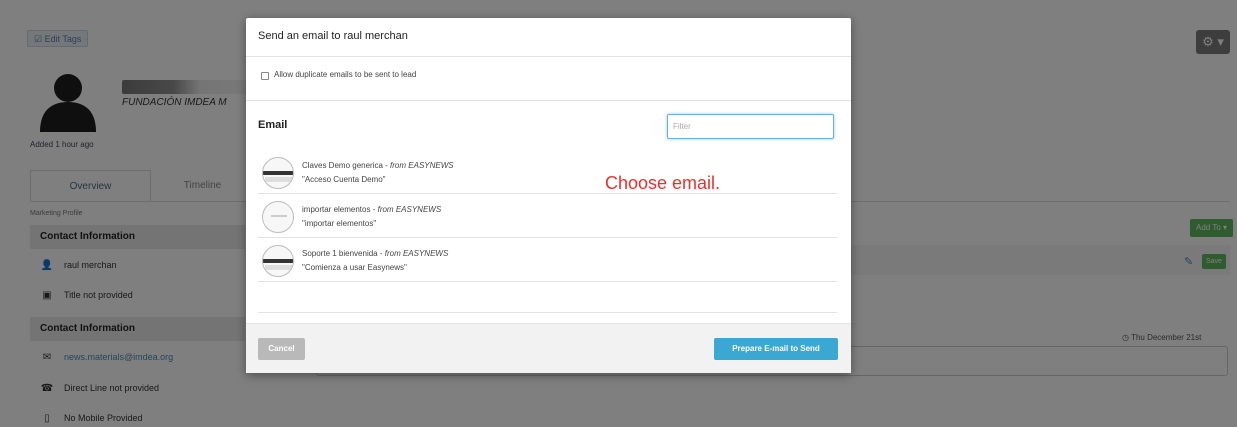  What do you see at coordinates (372, 209) in the screenshot?
I see `template-name: importar elementos - from EASYNEWS` at bounding box center [372, 209].